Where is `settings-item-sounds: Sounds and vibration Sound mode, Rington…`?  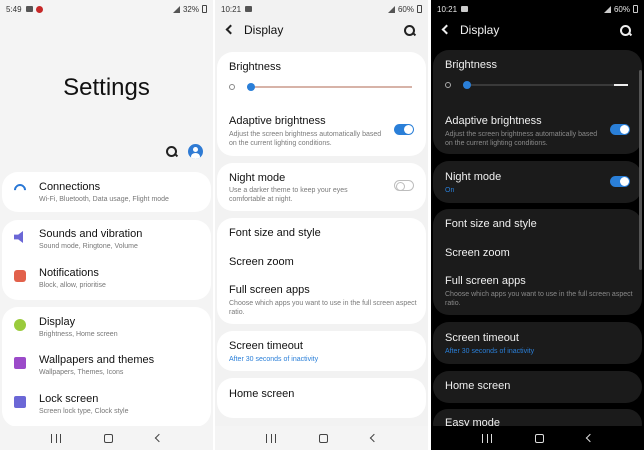 settings-item-sounds: Sounds and vibration Sound mode, Rington… is located at coordinates (106, 241).